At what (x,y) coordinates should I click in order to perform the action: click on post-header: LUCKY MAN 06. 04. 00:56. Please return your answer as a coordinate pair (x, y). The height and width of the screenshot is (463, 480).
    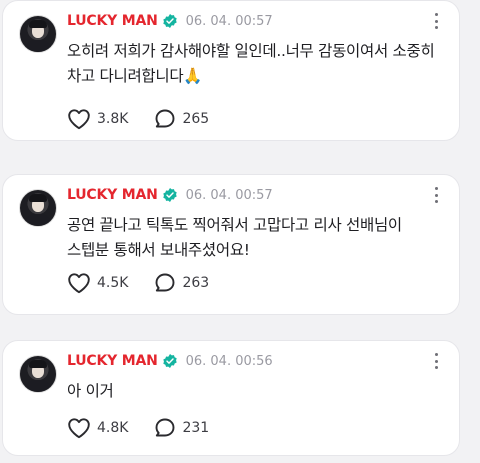
    Looking at the image, I should click on (170, 361).